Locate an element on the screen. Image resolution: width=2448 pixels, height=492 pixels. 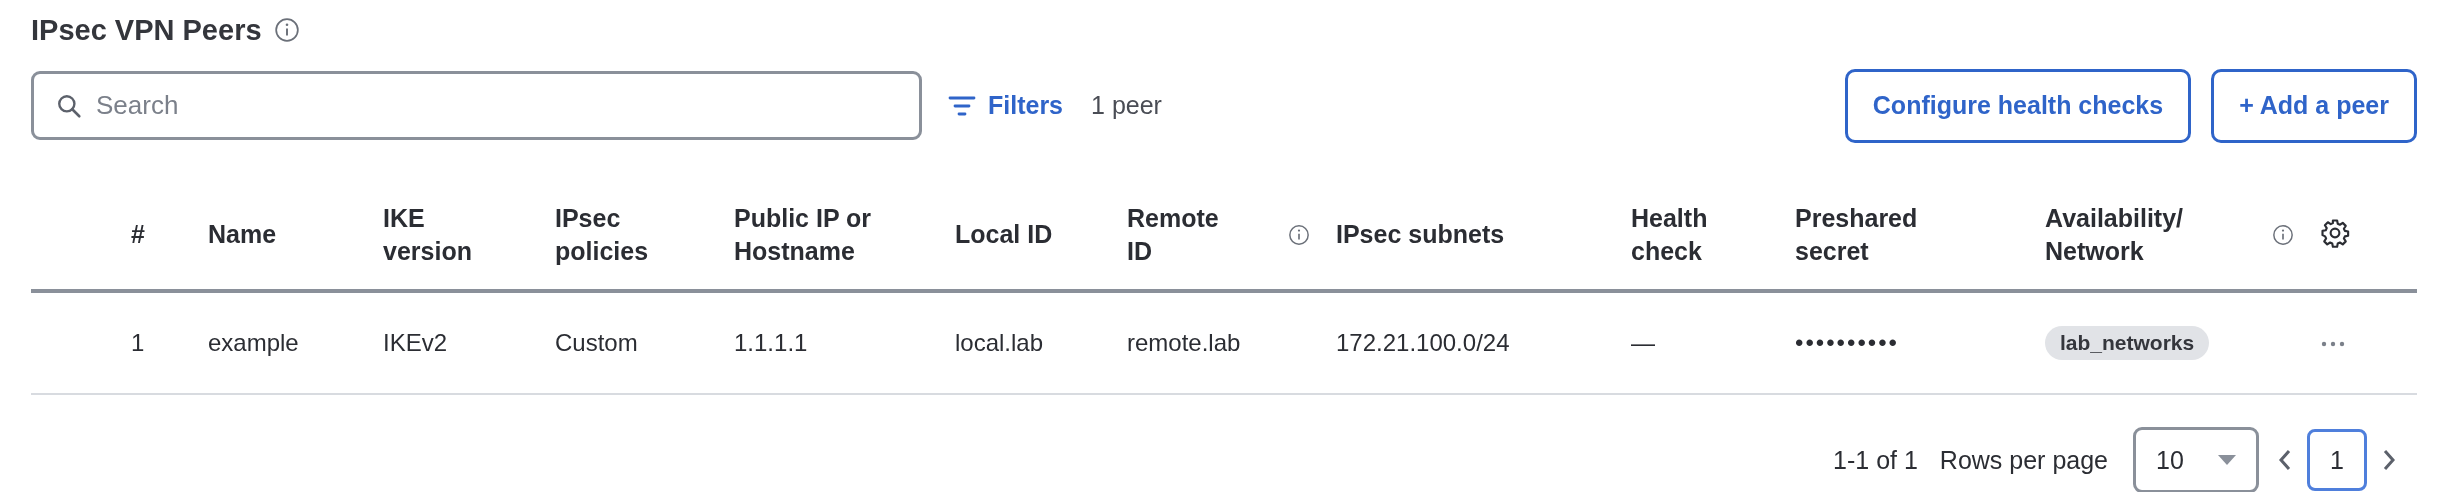
table-cell: 1.1.1.1 is located at coordinates (771, 342).